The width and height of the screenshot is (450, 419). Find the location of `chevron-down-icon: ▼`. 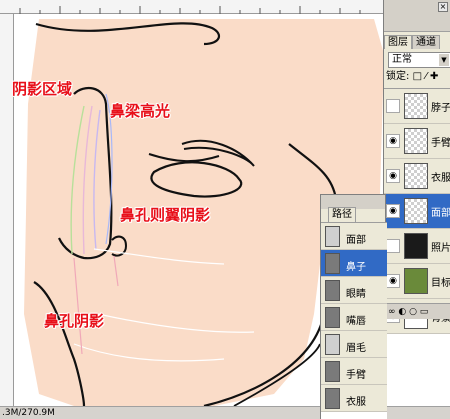

chevron-down-icon: ▼ is located at coordinates (444, 60).